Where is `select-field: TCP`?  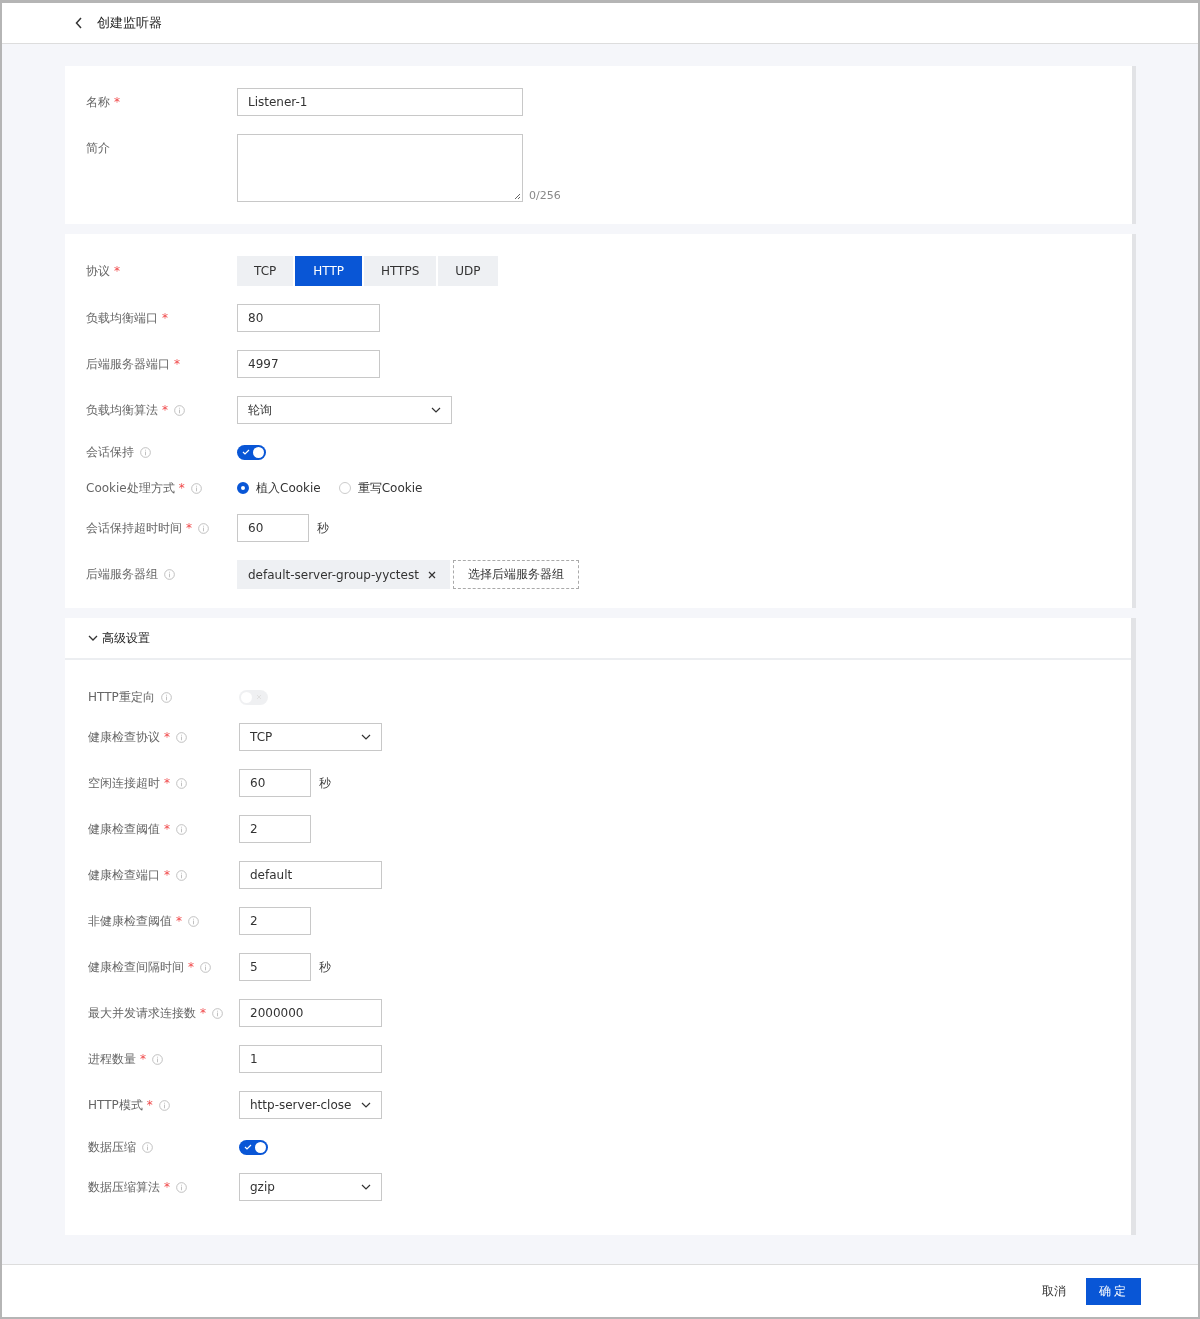
select-field: TCP is located at coordinates (310, 737).